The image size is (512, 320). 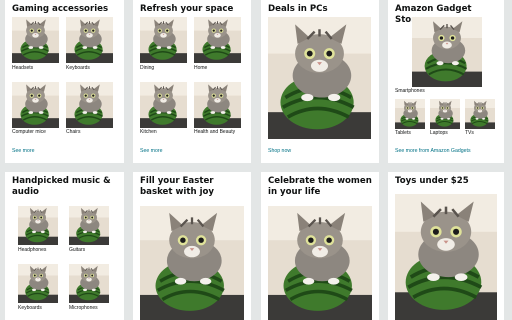 What do you see at coordinates (177, 186) in the screenshot?
I see `card-title: Fill your Easter basket with joy` at bounding box center [177, 186].